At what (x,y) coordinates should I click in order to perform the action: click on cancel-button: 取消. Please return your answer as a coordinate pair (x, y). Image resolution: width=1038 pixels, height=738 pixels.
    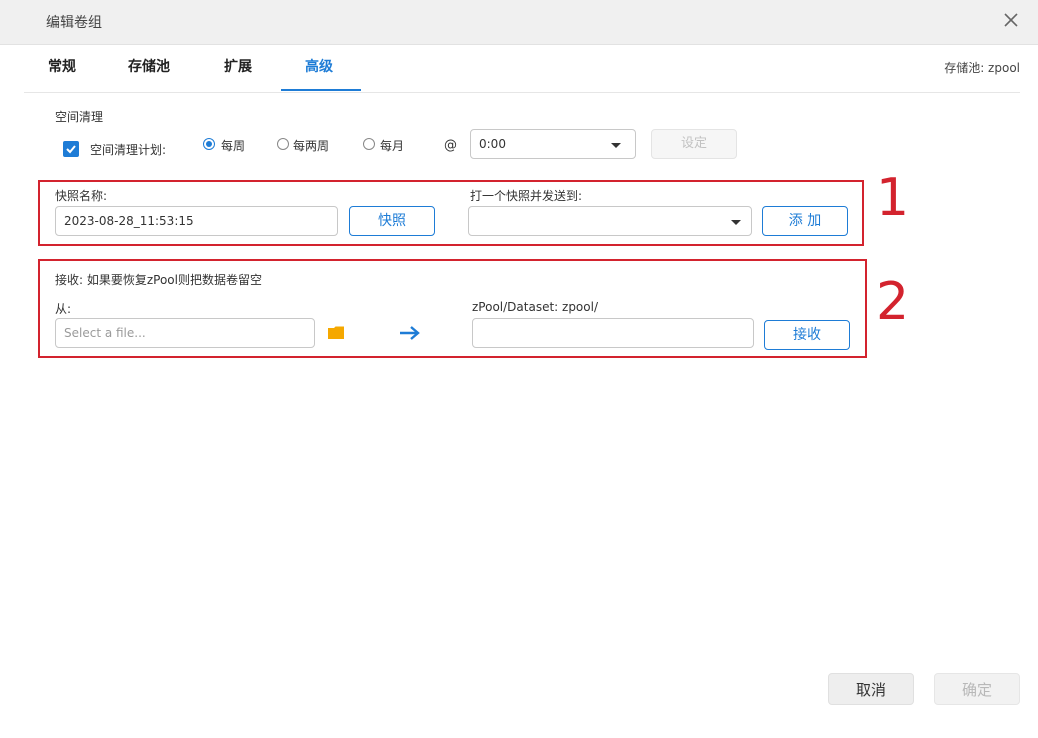
    Looking at the image, I should click on (871, 689).